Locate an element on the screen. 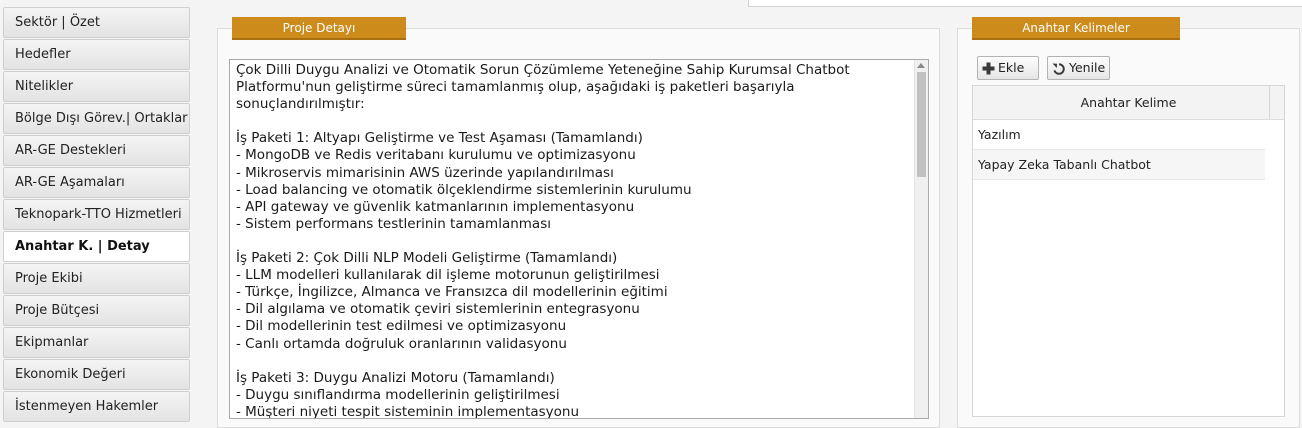  add-keyword-label: Ekle is located at coordinates (1011, 67).